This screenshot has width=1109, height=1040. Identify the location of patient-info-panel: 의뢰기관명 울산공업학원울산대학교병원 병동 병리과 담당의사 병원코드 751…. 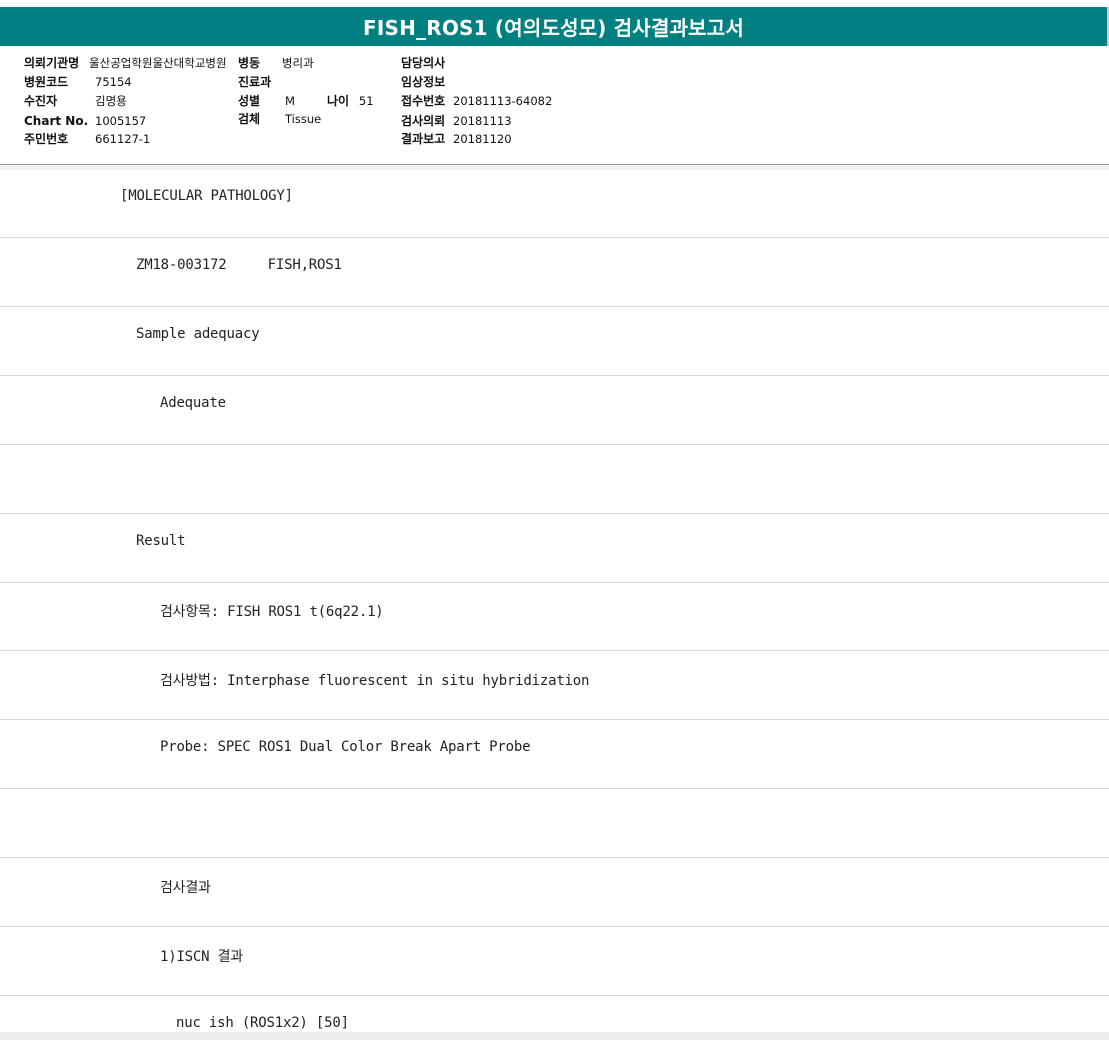
(554, 105).